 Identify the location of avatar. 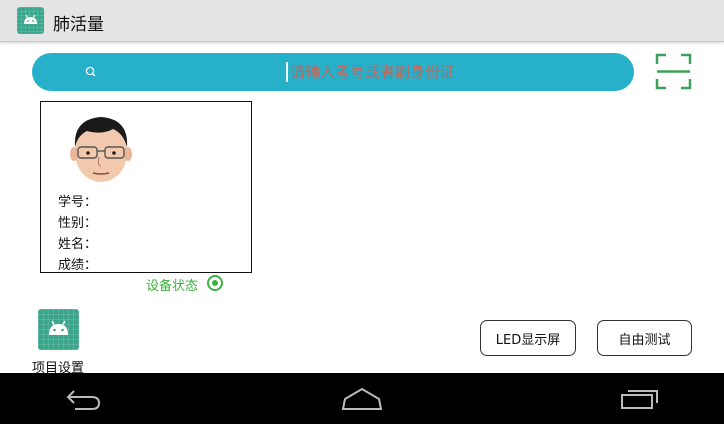
(101, 149).